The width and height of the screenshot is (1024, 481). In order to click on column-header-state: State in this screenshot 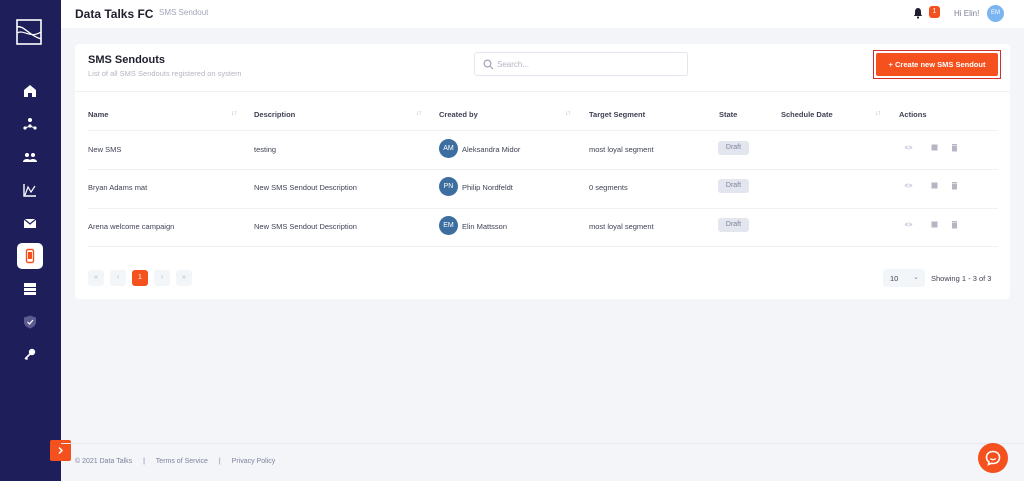, I will do `click(728, 114)`.